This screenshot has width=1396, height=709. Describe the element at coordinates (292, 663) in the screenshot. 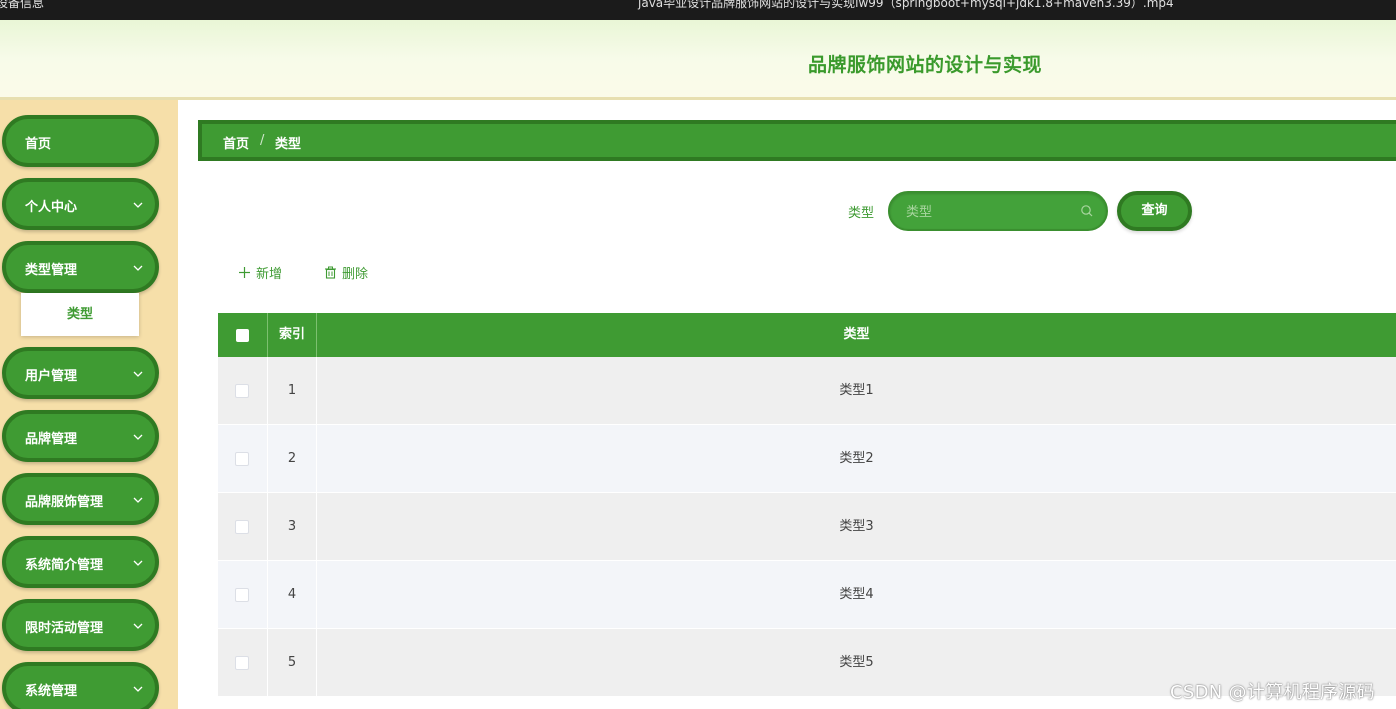

I see `row-index: 5` at that location.